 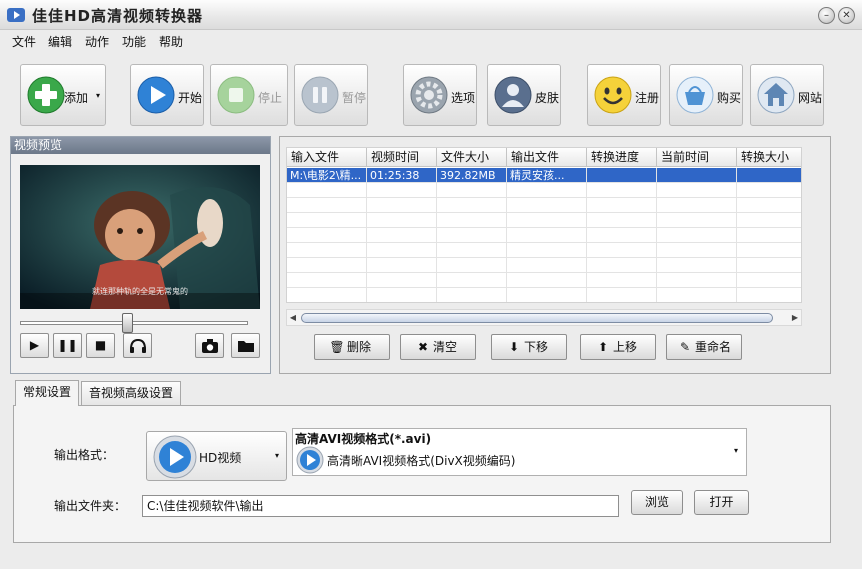 What do you see at coordinates (131, 393) in the screenshot?
I see `tab-advanced-settings: 音视频高级设置` at bounding box center [131, 393].